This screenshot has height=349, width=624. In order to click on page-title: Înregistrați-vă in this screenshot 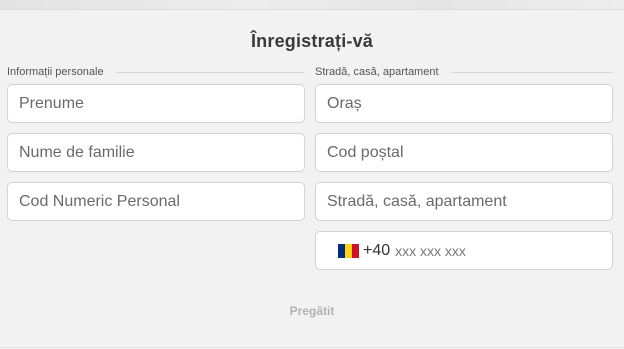, I will do `click(312, 41)`.